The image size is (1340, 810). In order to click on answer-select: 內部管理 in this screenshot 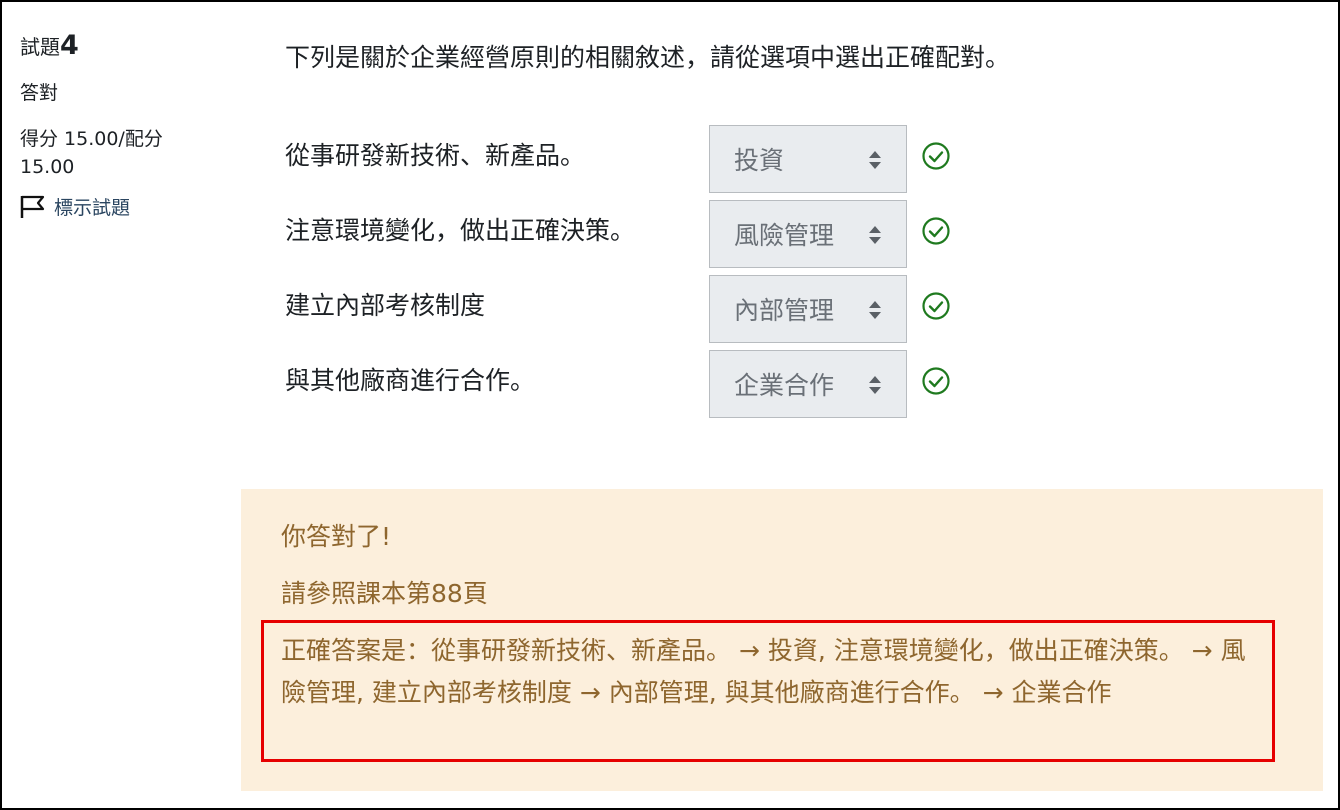, I will do `click(808, 309)`.